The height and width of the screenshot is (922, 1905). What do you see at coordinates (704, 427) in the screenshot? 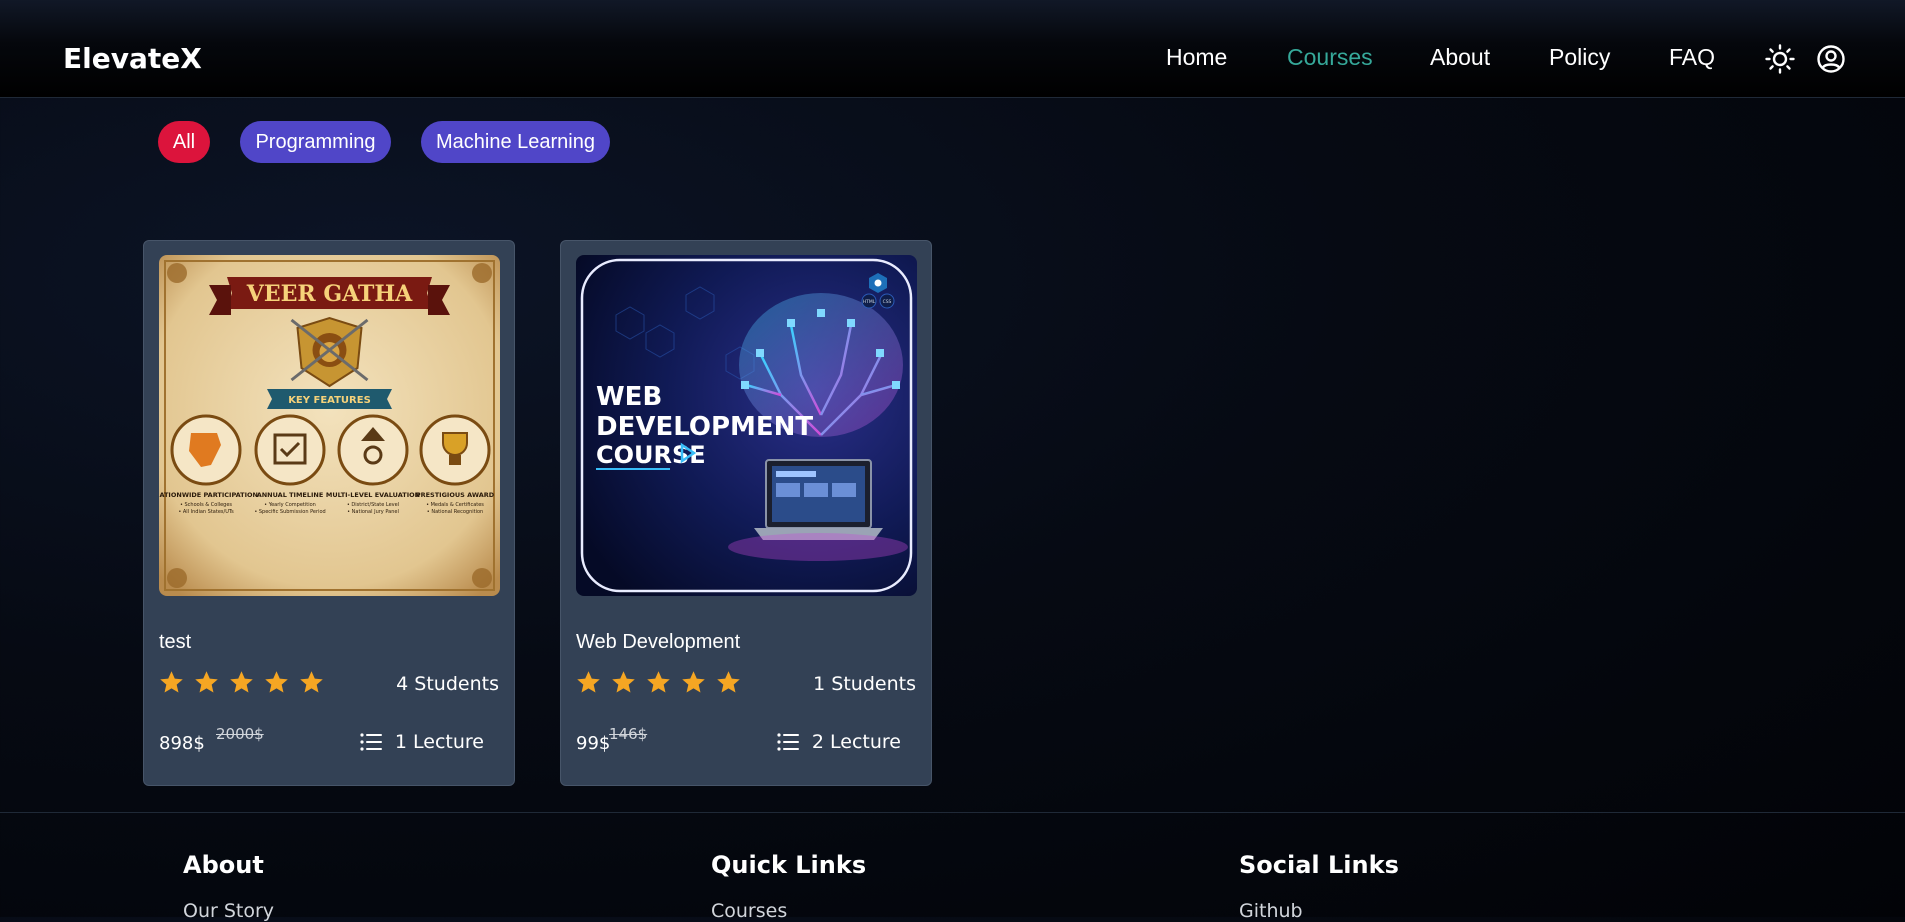
I see `thumbnail-heading-line: DEVELOPMENT` at bounding box center [704, 427].